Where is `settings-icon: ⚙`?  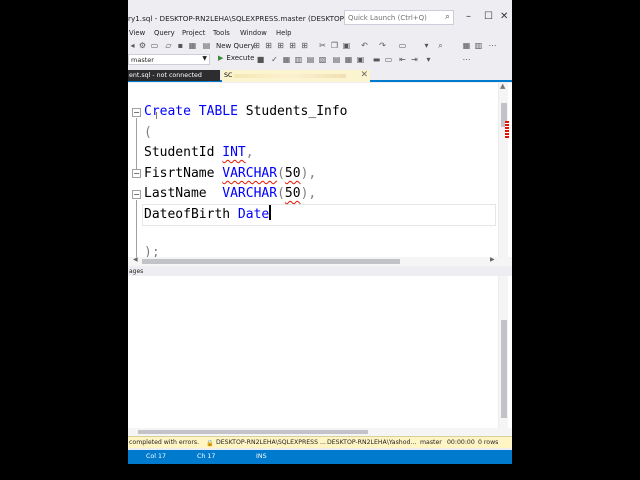
settings-icon: ⚙ is located at coordinates (142, 45).